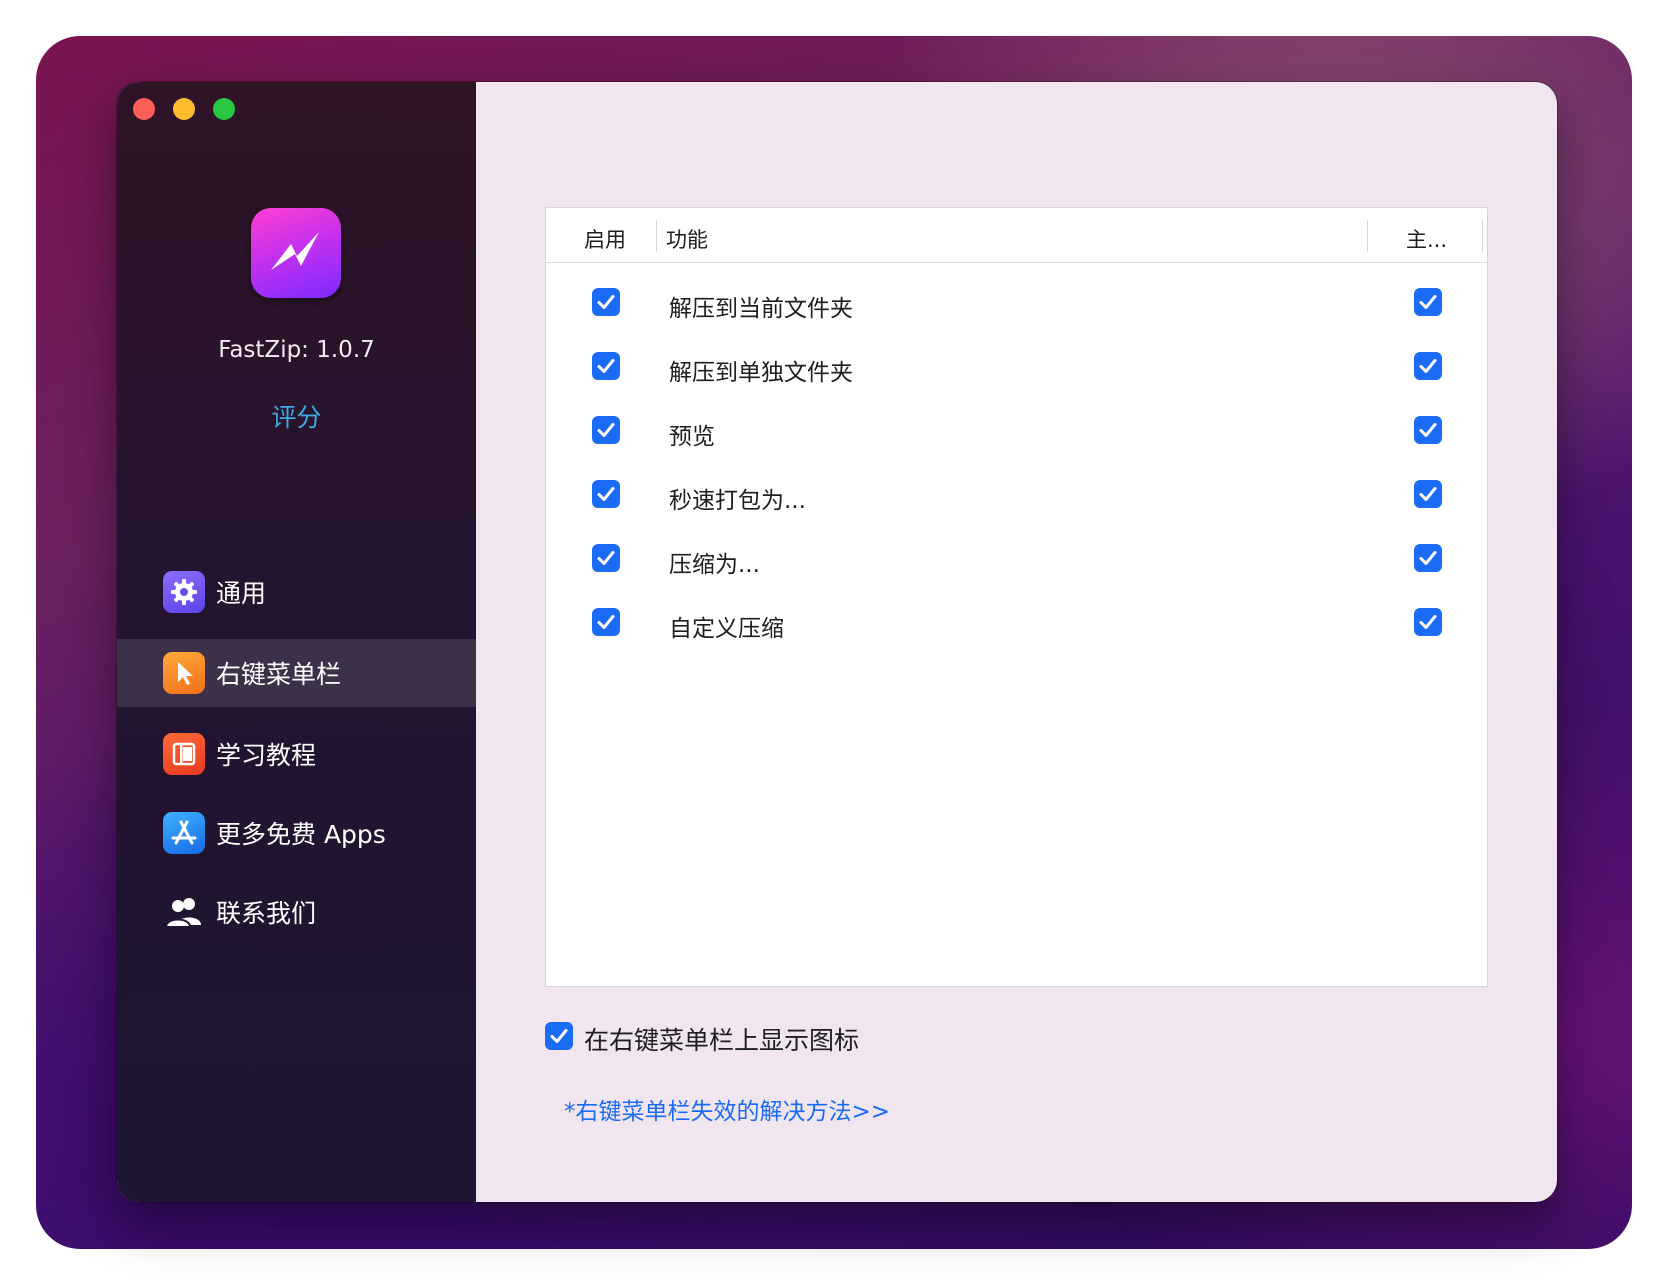 Image resolution: width=1668 pixels, height=1286 pixels. Describe the element at coordinates (687, 239) in the screenshot. I see `column-header-feature: 功能` at that location.